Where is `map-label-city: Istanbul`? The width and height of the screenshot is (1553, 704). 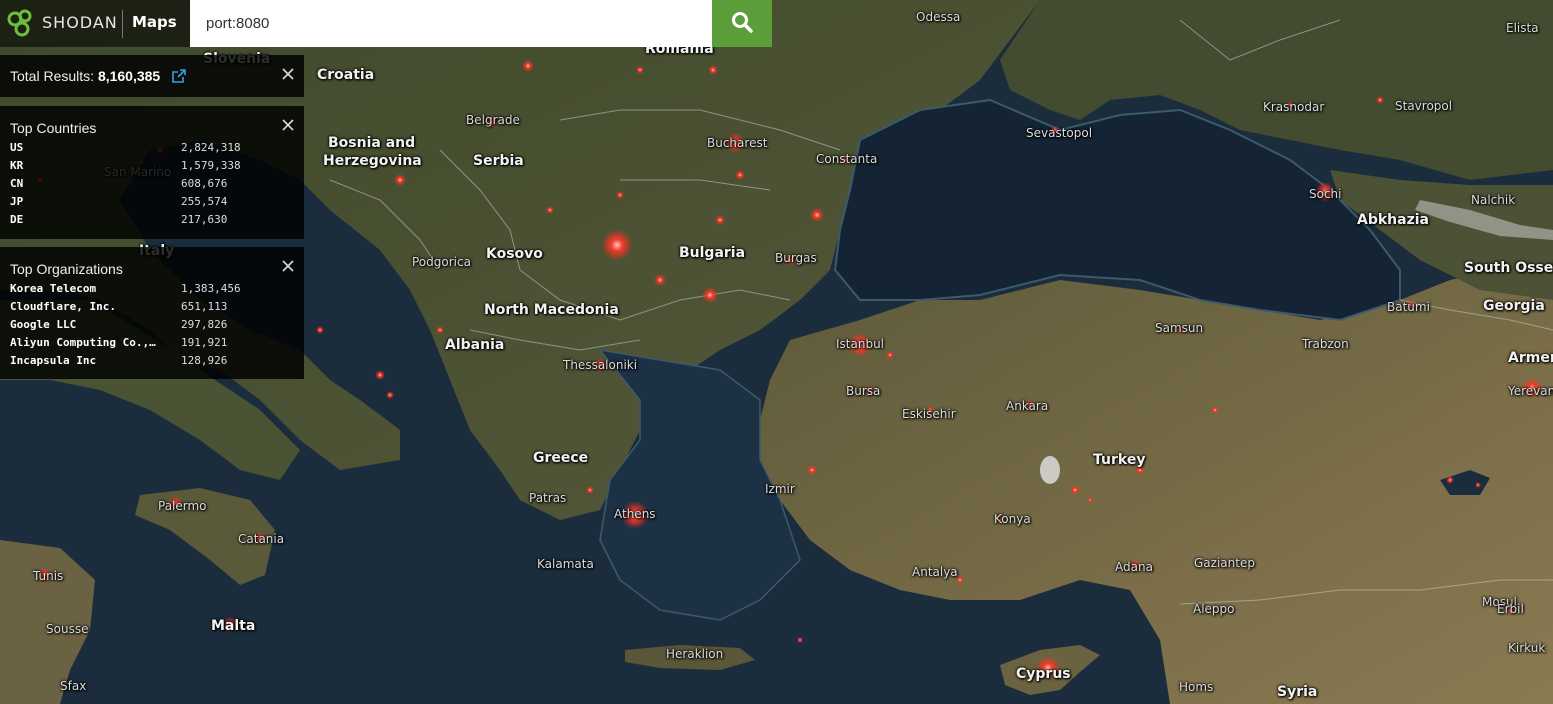
map-label-city: Istanbul is located at coordinates (860, 344).